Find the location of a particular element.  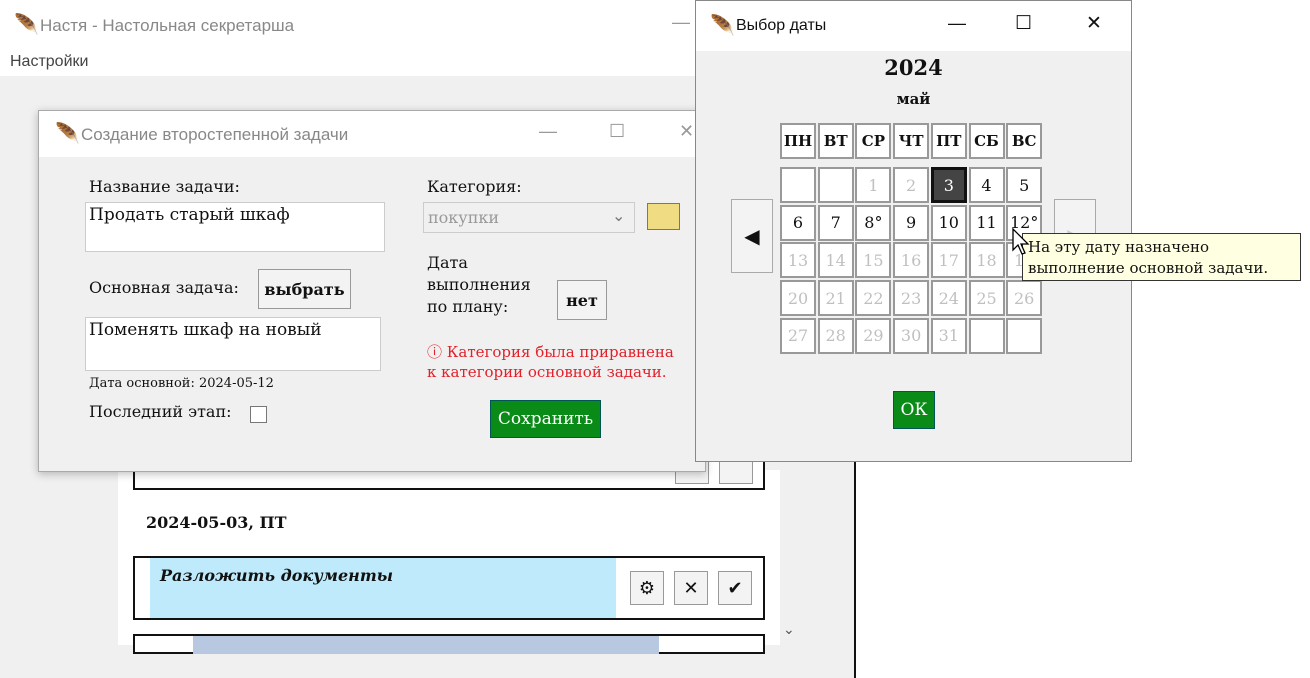

complete-task-button: ✔ is located at coordinates (735, 588).